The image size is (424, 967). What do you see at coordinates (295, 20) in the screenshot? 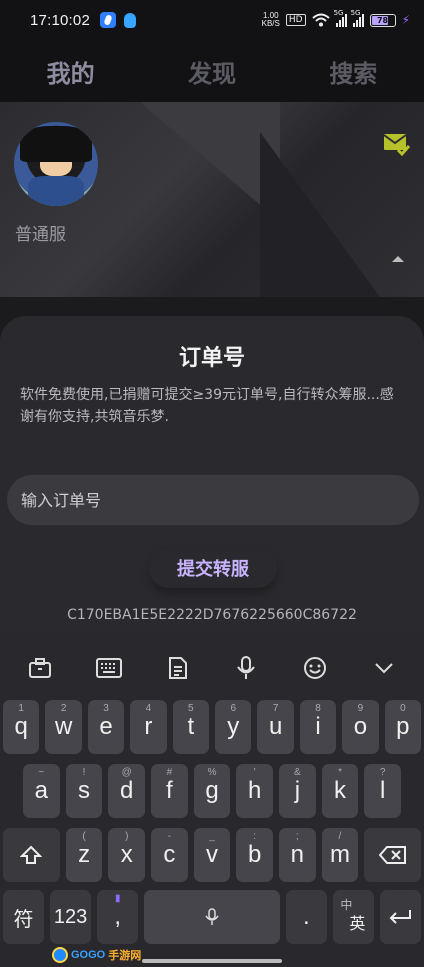
I see `hd-icon: HD` at bounding box center [295, 20].